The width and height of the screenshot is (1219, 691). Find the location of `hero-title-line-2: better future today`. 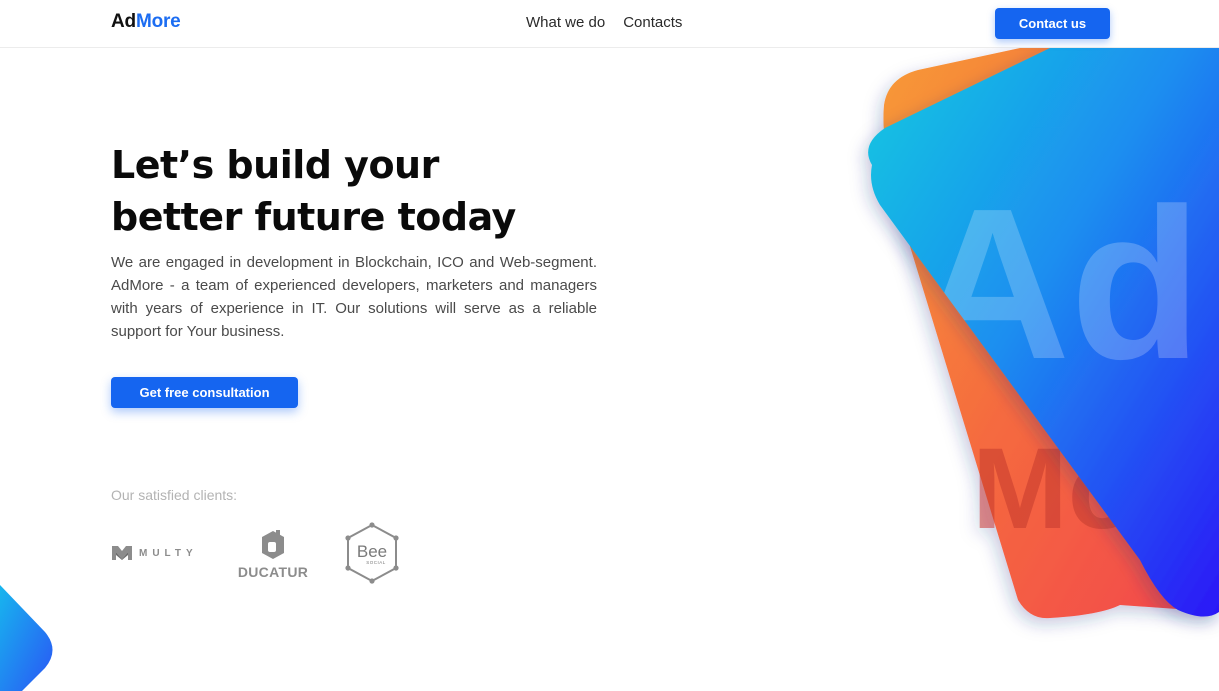

hero-title-line-2: better future today is located at coordinates (313, 217).